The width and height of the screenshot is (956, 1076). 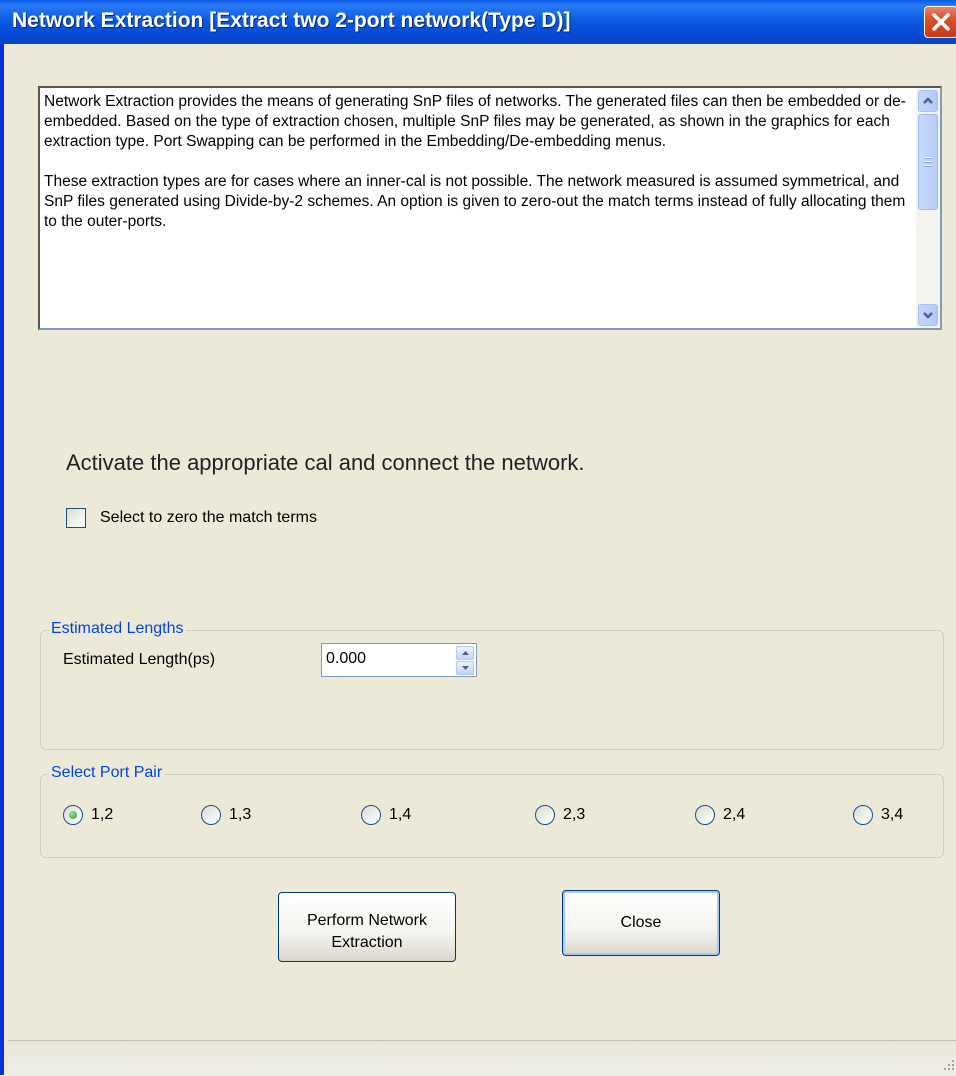 What do you see at coordinates (367, 942) in the screenshot?
I see `perform-label-line-2: Extraction` at bounding box center [367, 942].